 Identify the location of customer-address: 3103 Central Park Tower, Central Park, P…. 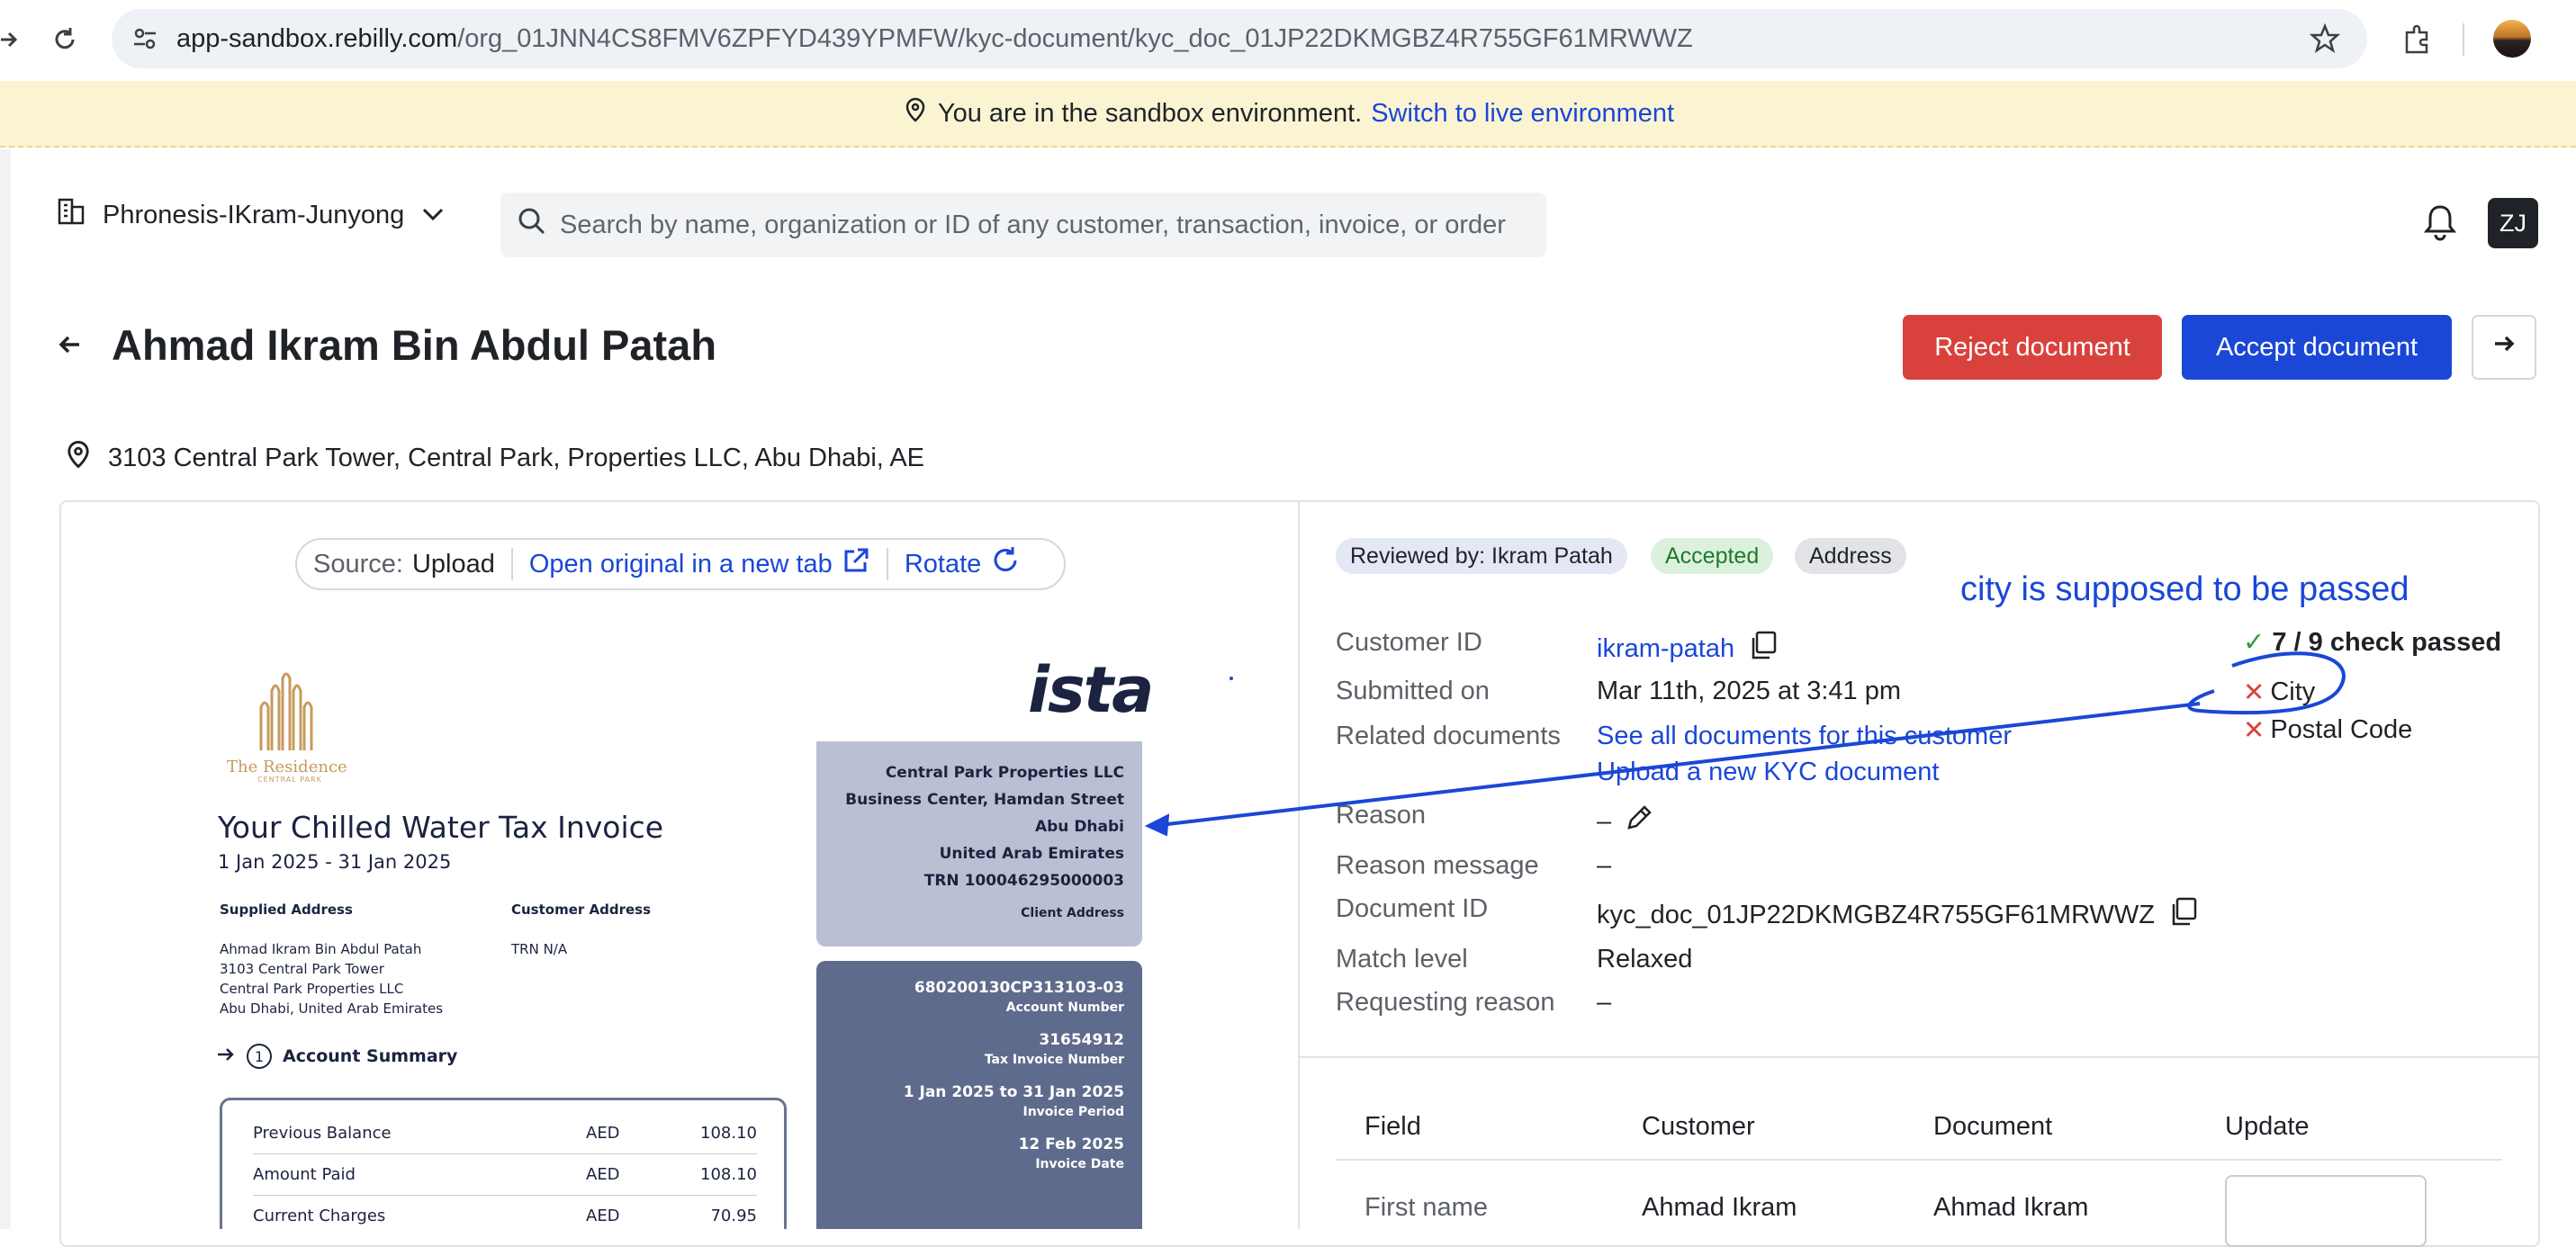
(493, 458).